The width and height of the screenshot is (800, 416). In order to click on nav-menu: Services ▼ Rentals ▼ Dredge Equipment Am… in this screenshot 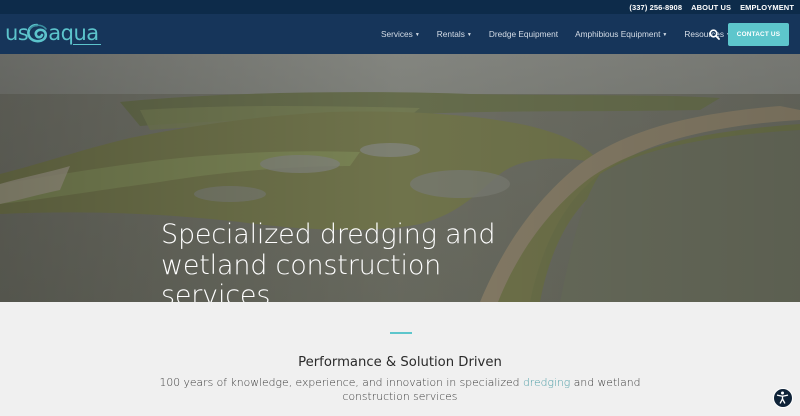, I will do `click(556, 34)`.